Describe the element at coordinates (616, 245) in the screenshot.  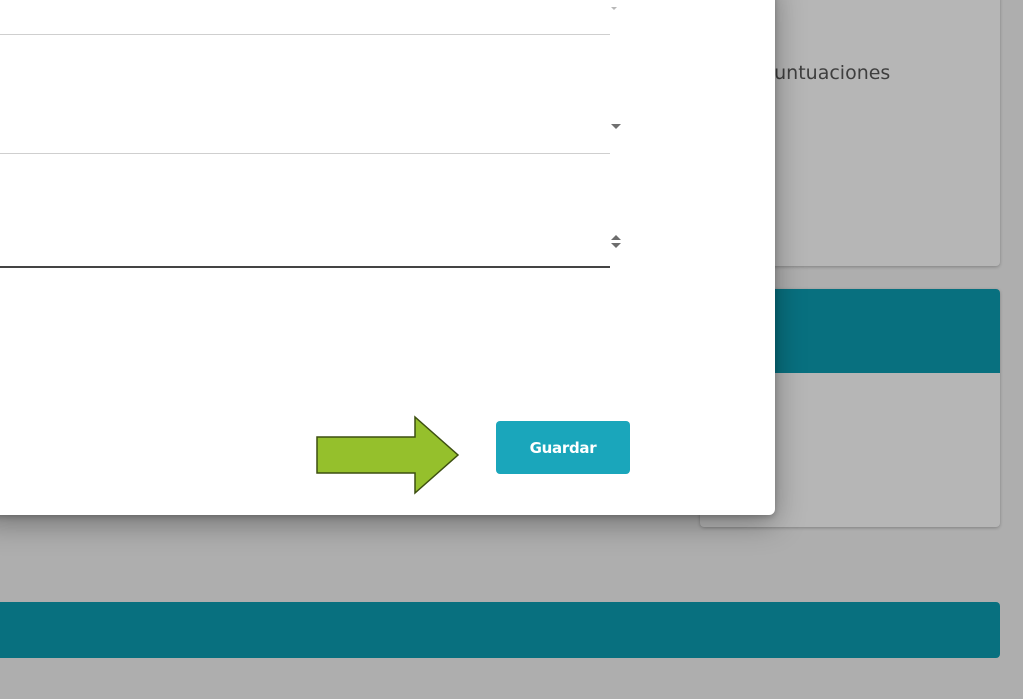
I see `spinner-down-icon` at that location.